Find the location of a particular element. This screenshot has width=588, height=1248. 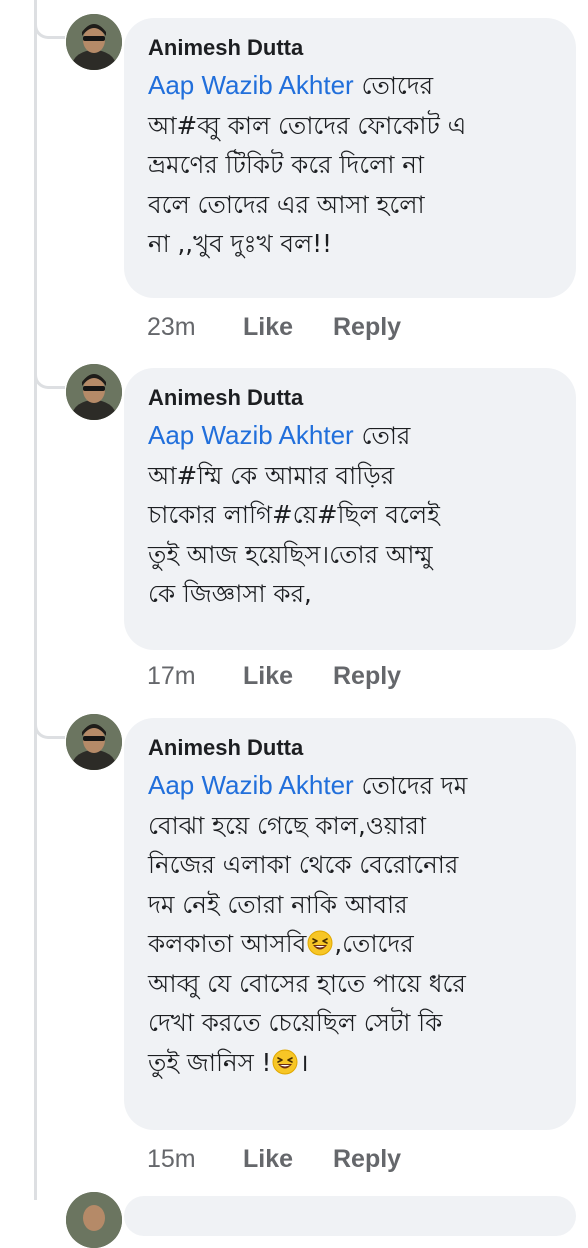

comment-text-line: দম নেই তোরা নাকি আবার is located at coordinates (278, 904).